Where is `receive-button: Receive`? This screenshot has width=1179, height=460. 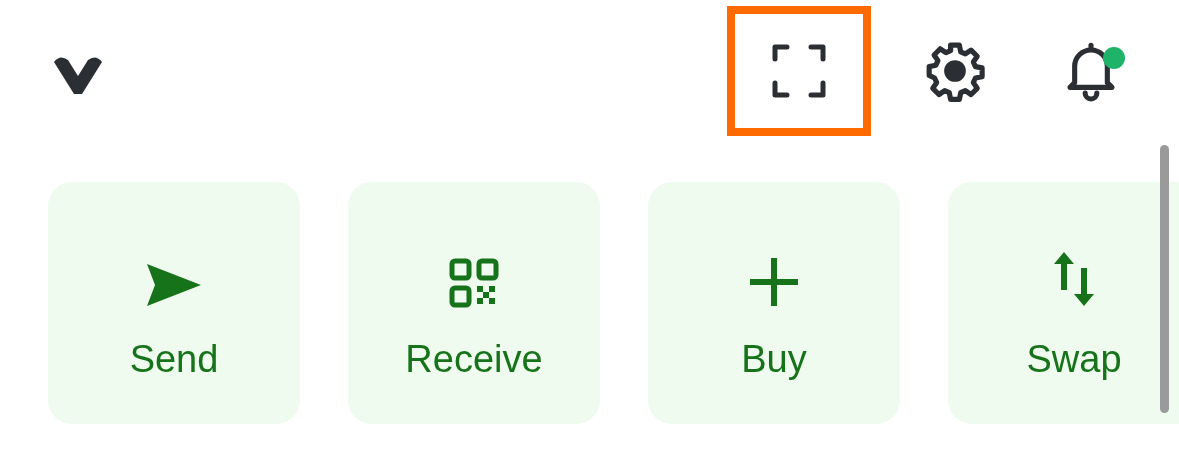
receive-button: Receive is located at coordinates (474, 303).